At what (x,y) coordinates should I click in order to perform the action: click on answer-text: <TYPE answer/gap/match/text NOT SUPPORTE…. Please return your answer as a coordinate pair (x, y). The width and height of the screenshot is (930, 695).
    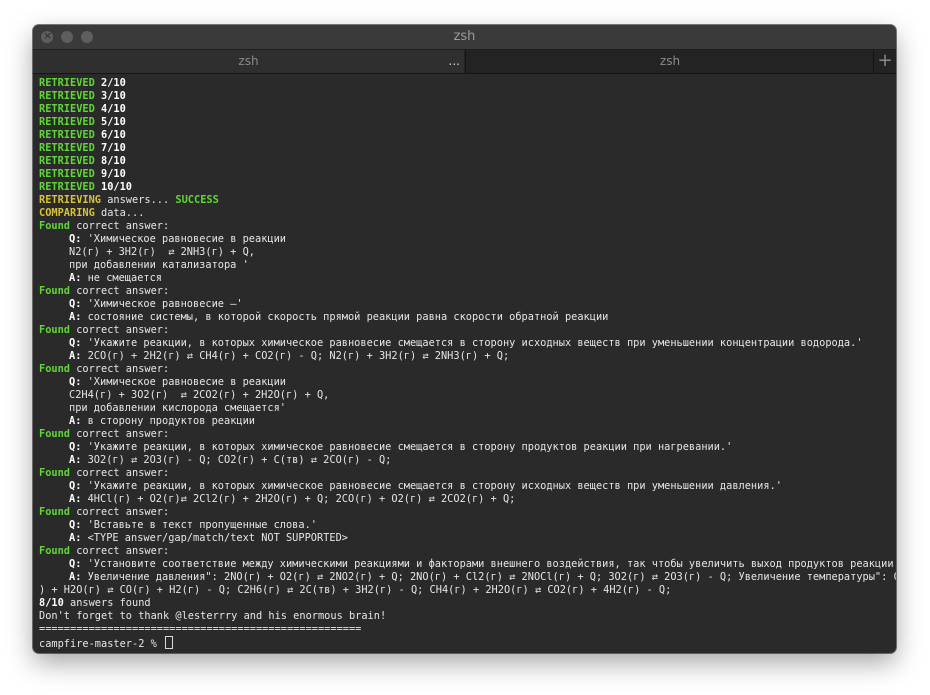
    Looking at the image, I should click on (217, 538).